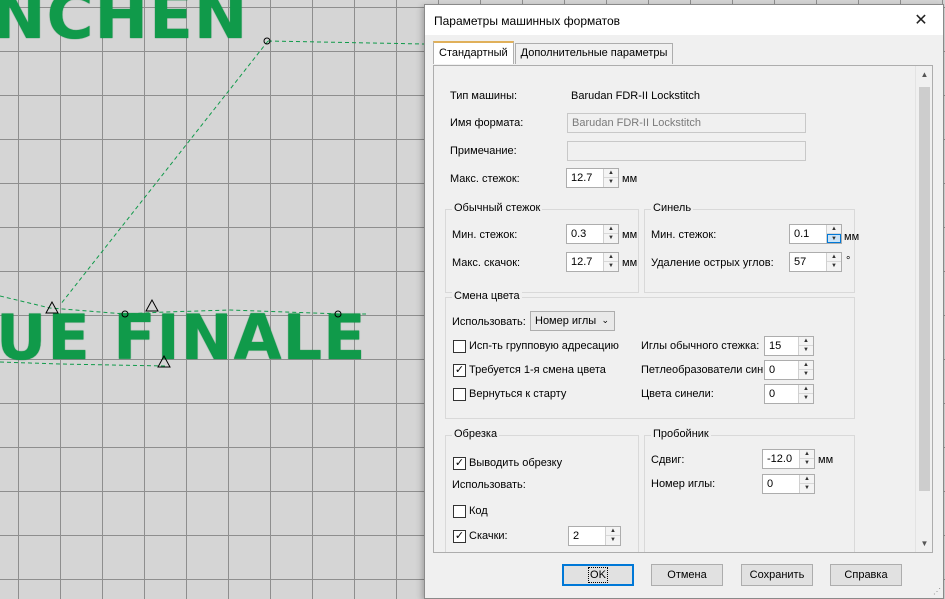  What do you see at coordinates (542, 247) in the screenshot?
I see `normal-stitch-group: Обычный стежок` at bounding box center [542, 247].